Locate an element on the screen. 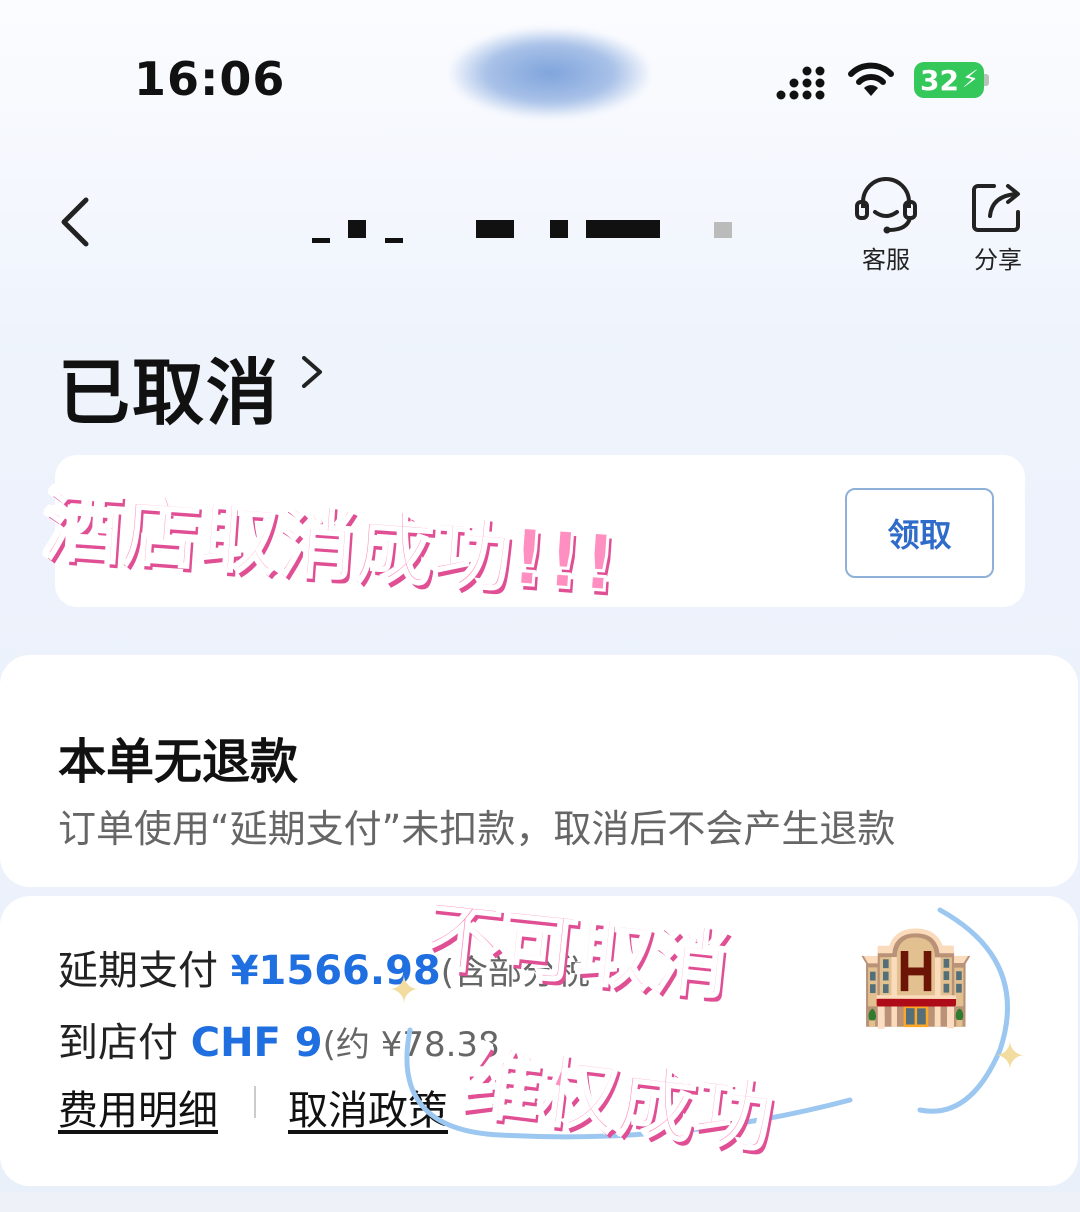 The image size is (1080, 1212). status-time: 16:06 is located at coordinates (210, 79).